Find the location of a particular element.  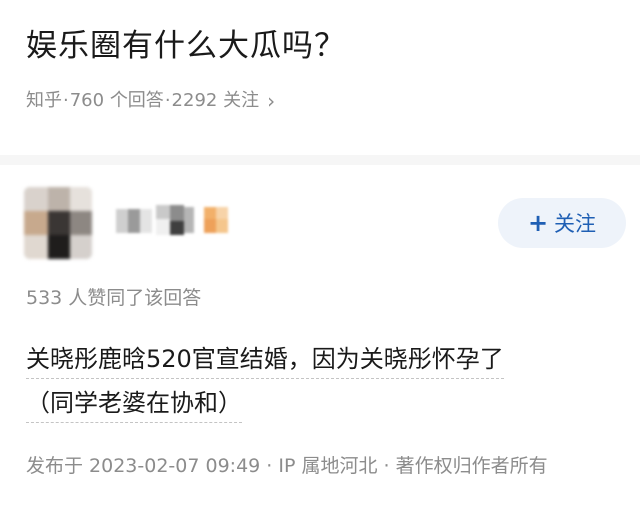

follow-button-label: 关注 is located at coordinates (575, 224).